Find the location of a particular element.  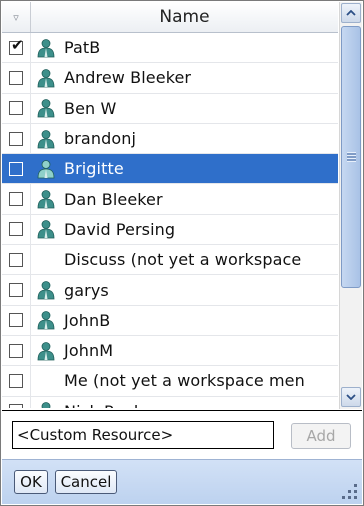

resize-grip-icon is located at coordinates (350, 492).